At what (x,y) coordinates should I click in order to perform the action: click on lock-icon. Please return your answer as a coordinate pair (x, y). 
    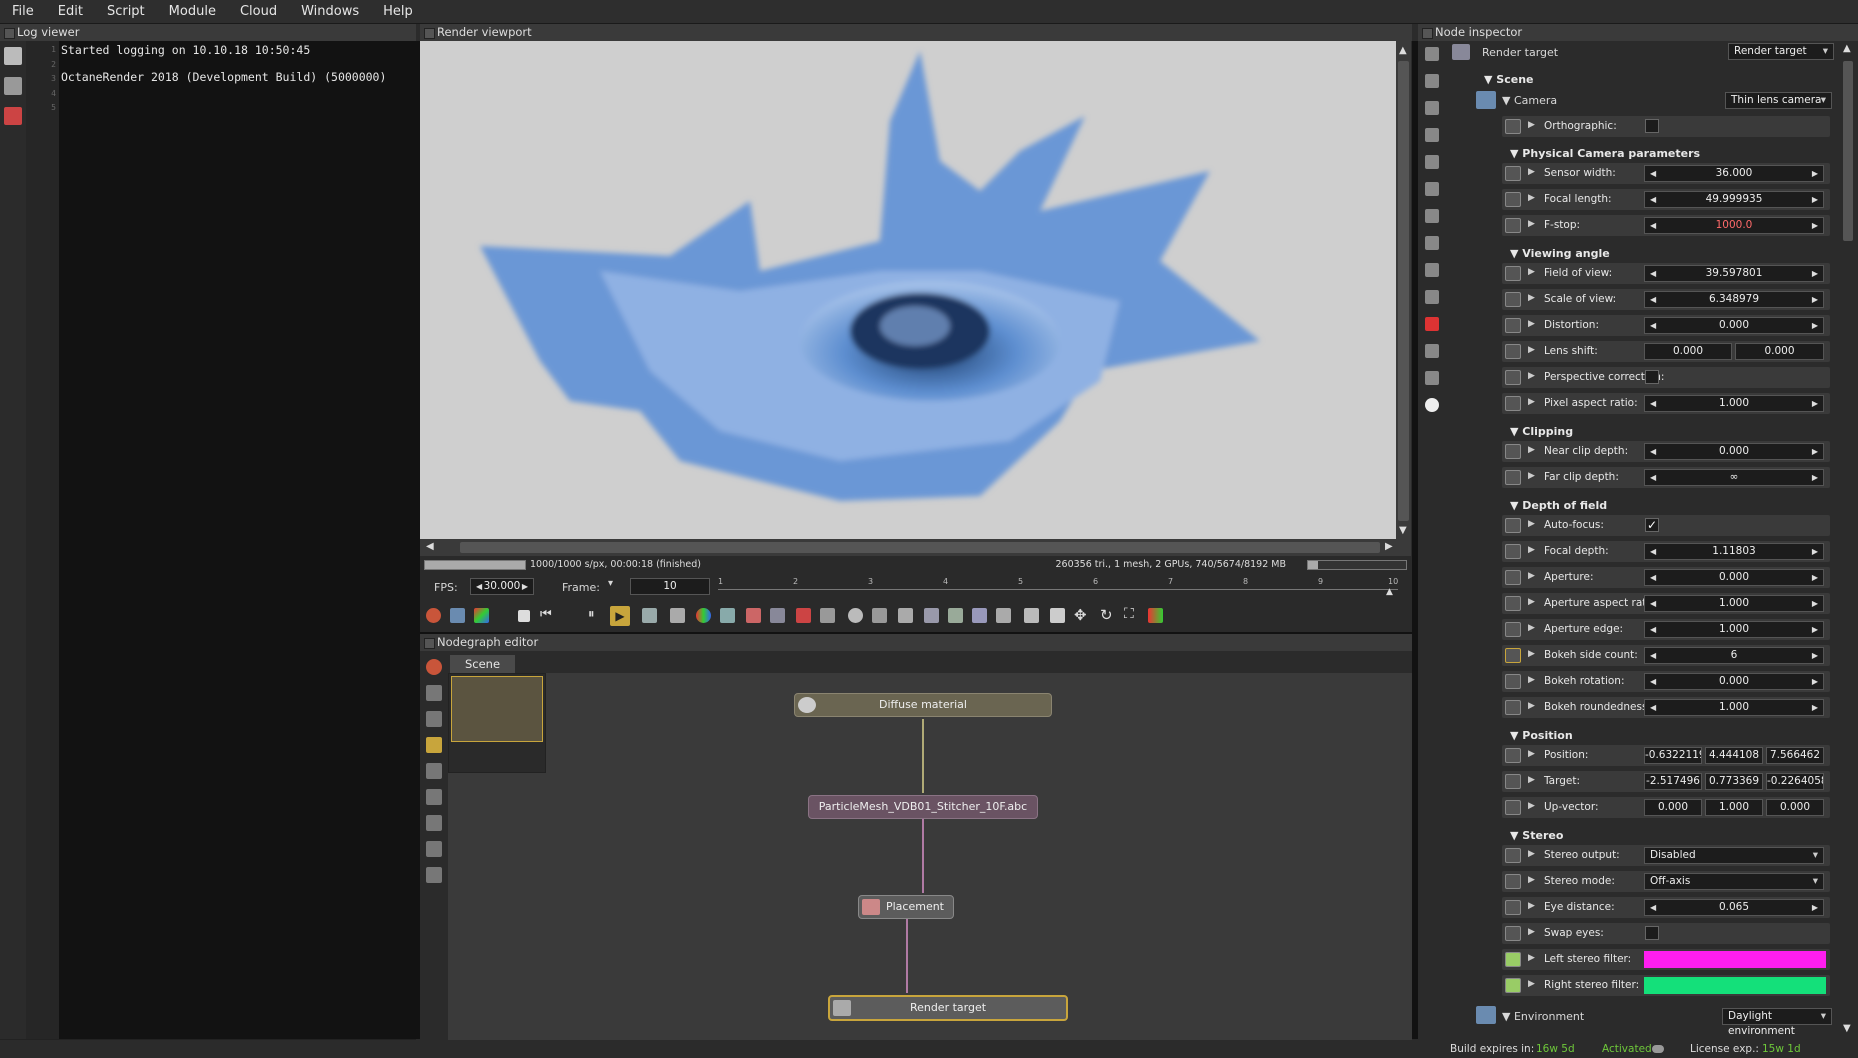
    Looking at the image, I should click on (1031, 615).